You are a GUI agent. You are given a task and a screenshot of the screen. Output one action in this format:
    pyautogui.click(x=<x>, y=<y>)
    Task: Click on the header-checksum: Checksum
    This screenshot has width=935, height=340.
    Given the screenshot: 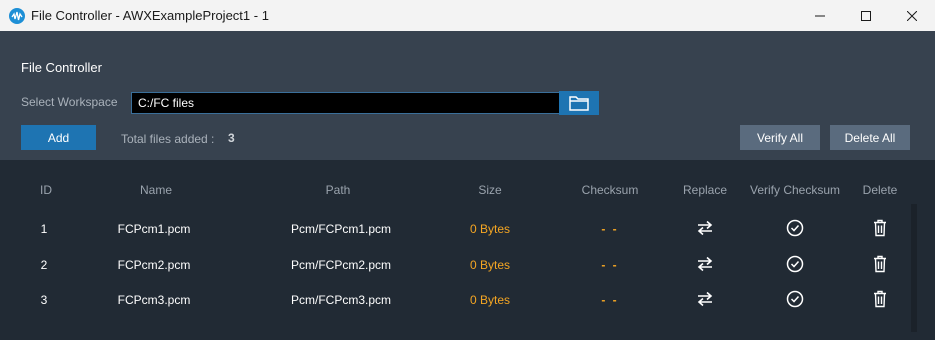 What is the action you would take?
    pyautogui.click(x=610, y=190)
    